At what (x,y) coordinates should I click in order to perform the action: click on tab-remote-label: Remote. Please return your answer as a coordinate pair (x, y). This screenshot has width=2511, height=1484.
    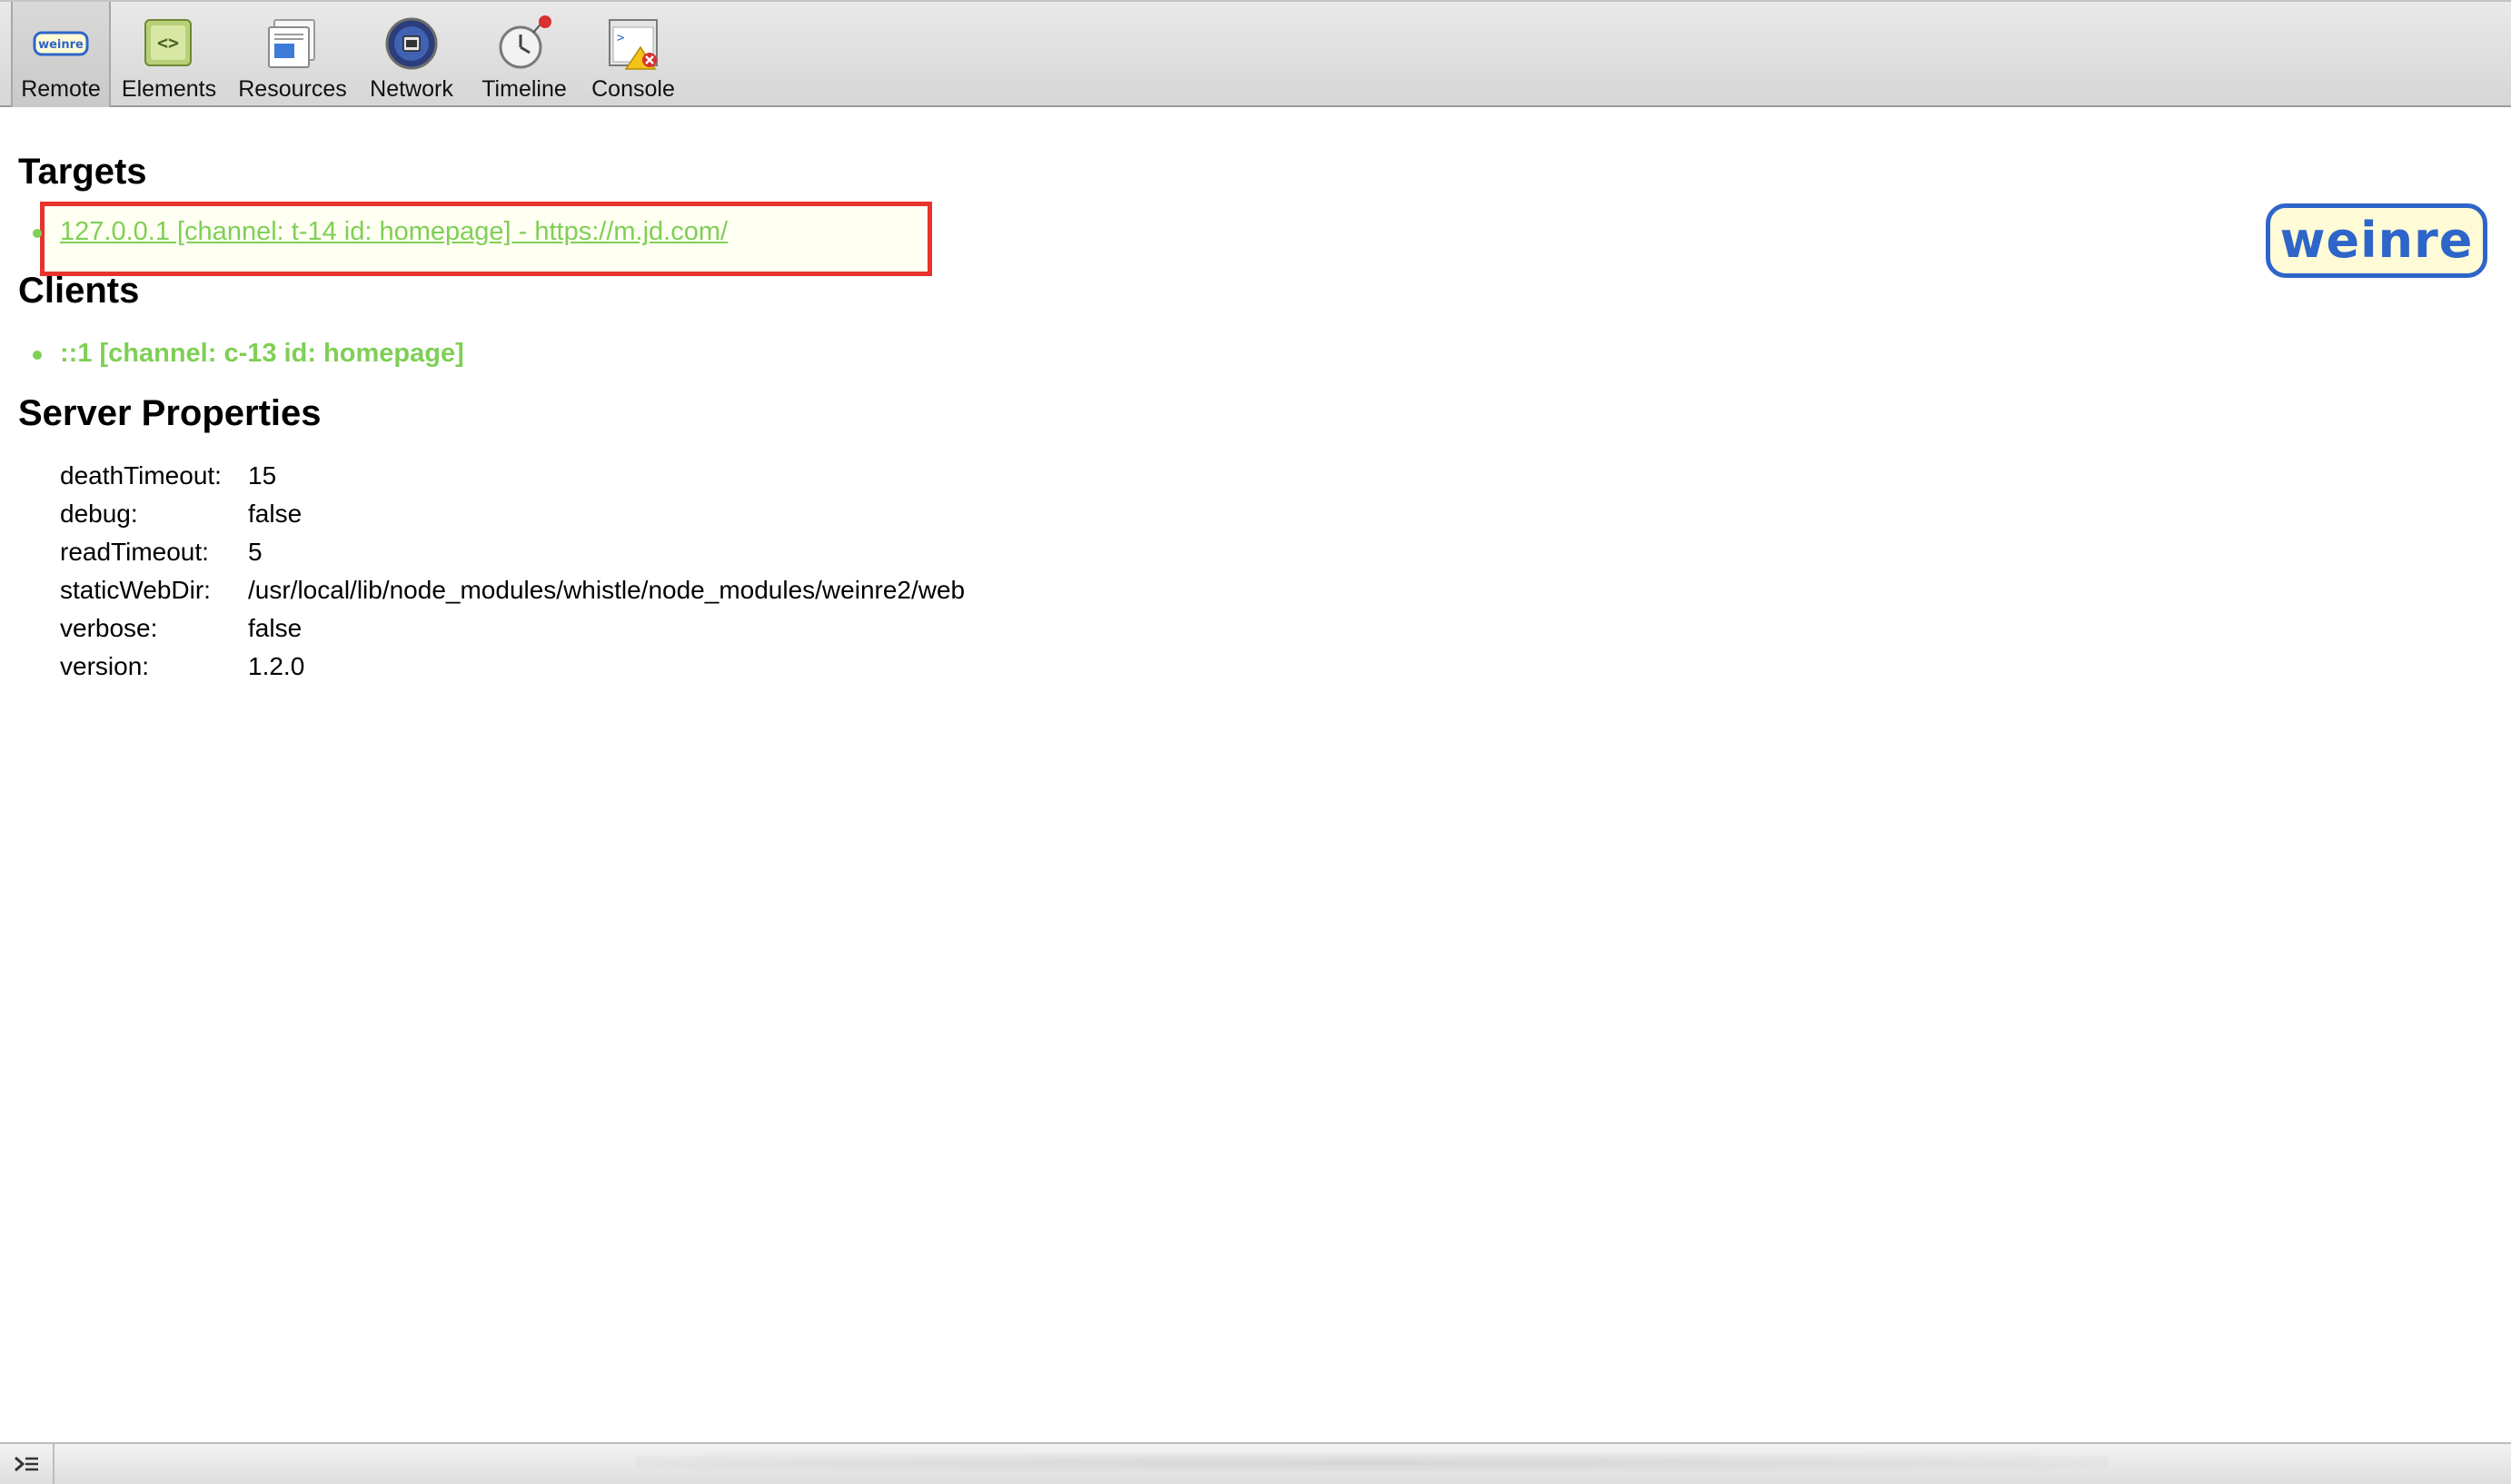
    Looking at the image, I should click on (61, 89).